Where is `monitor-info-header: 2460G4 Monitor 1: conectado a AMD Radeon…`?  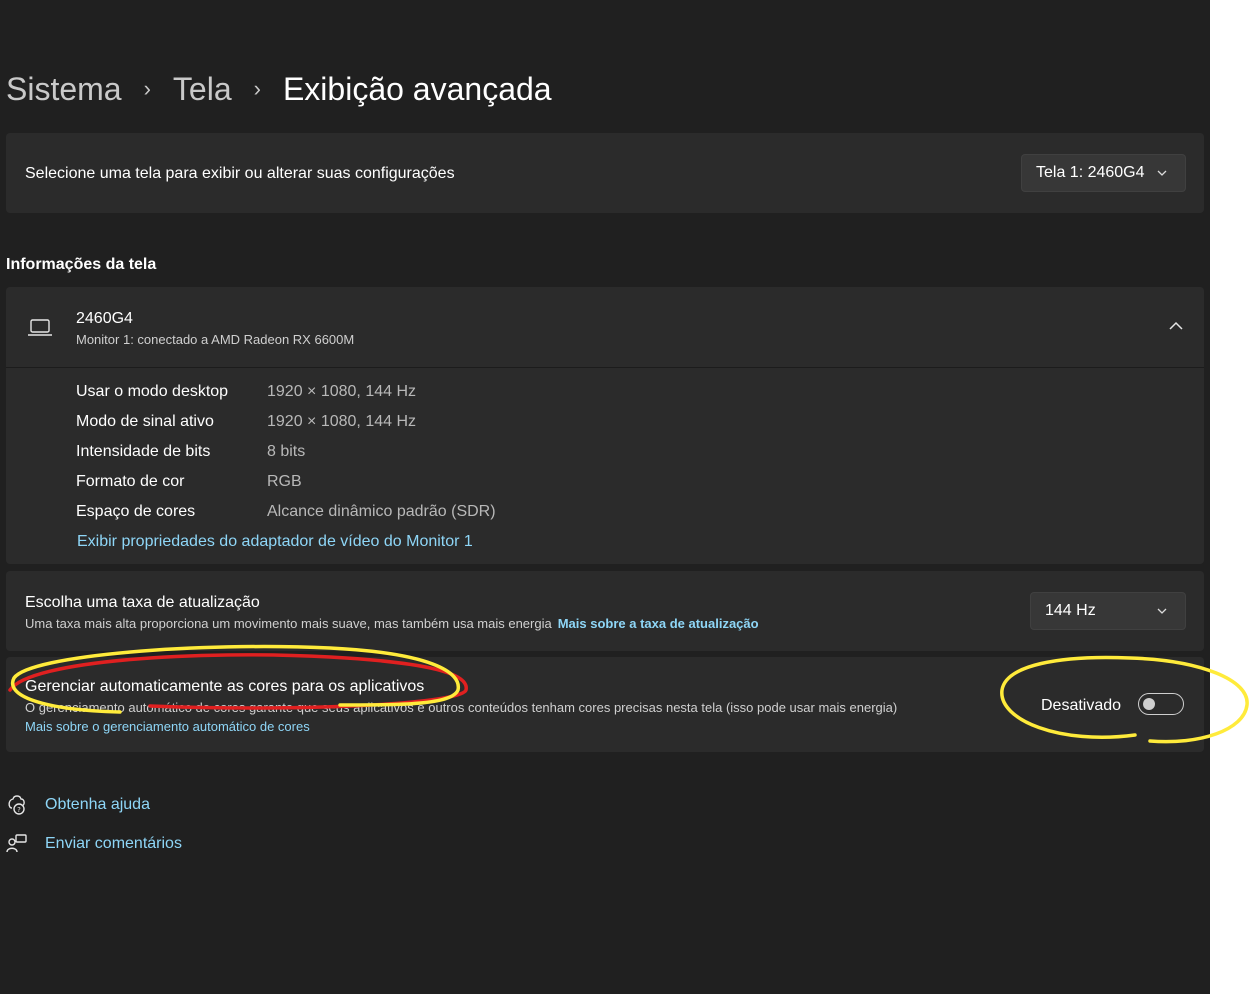 monitor-info-header: 2460G4 Monitor 1: conectado a AMD Radeon… is located at coordinates (605, 327).